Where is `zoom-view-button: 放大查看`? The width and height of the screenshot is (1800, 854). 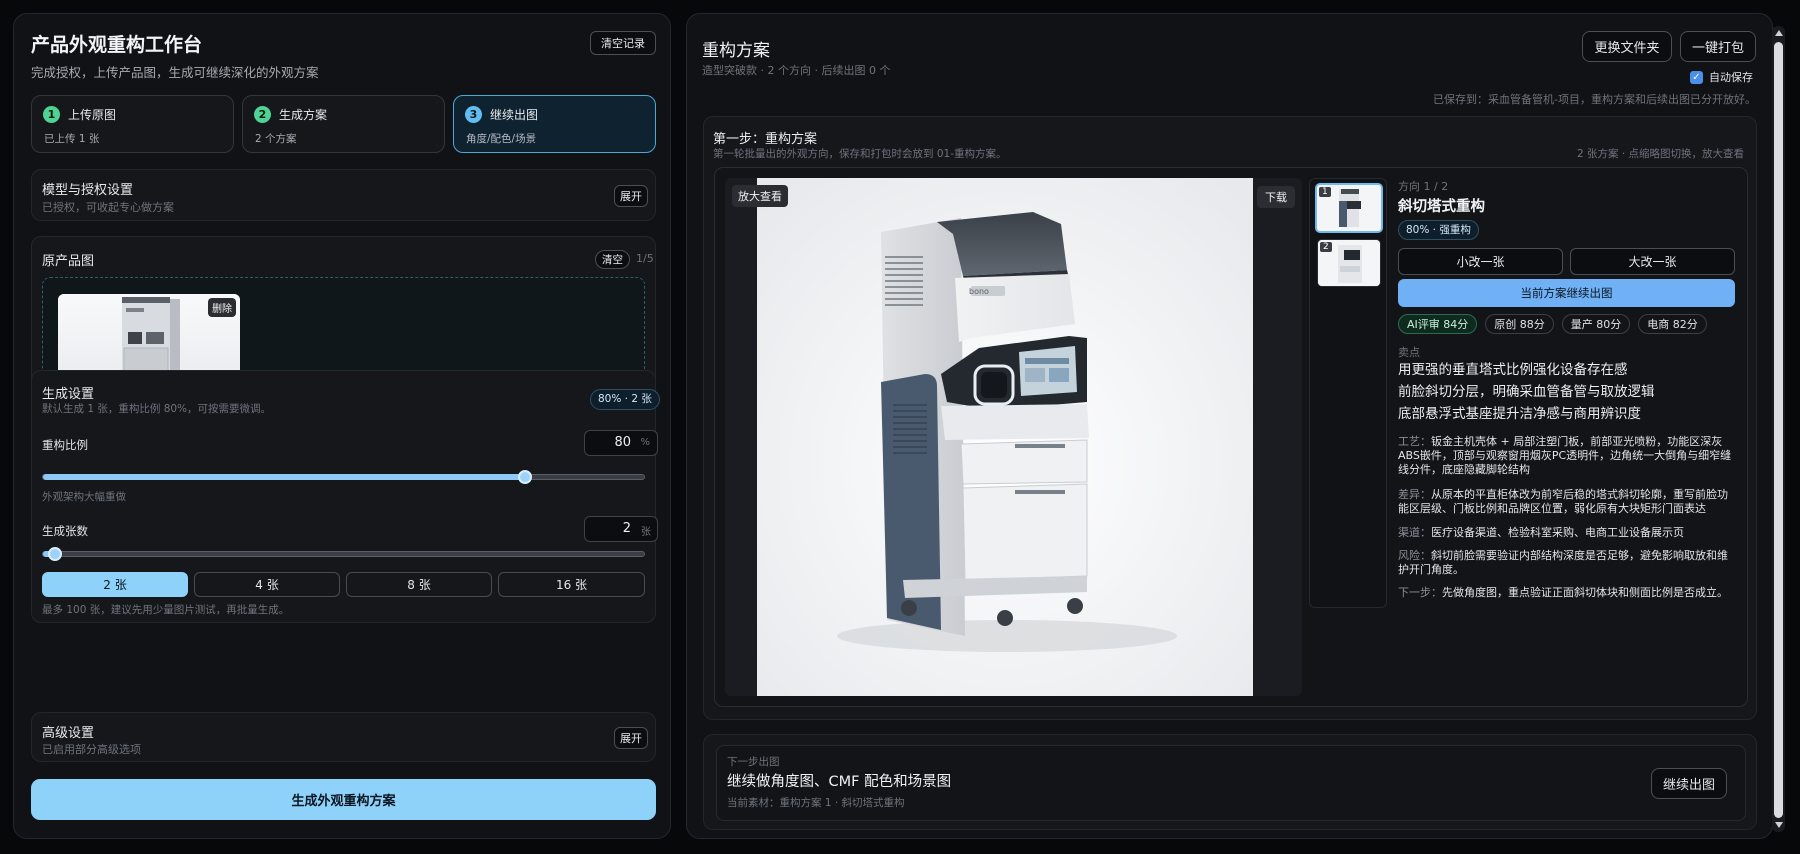
zoom-view-button: 放大查看 is located at coordinates (760, 196).